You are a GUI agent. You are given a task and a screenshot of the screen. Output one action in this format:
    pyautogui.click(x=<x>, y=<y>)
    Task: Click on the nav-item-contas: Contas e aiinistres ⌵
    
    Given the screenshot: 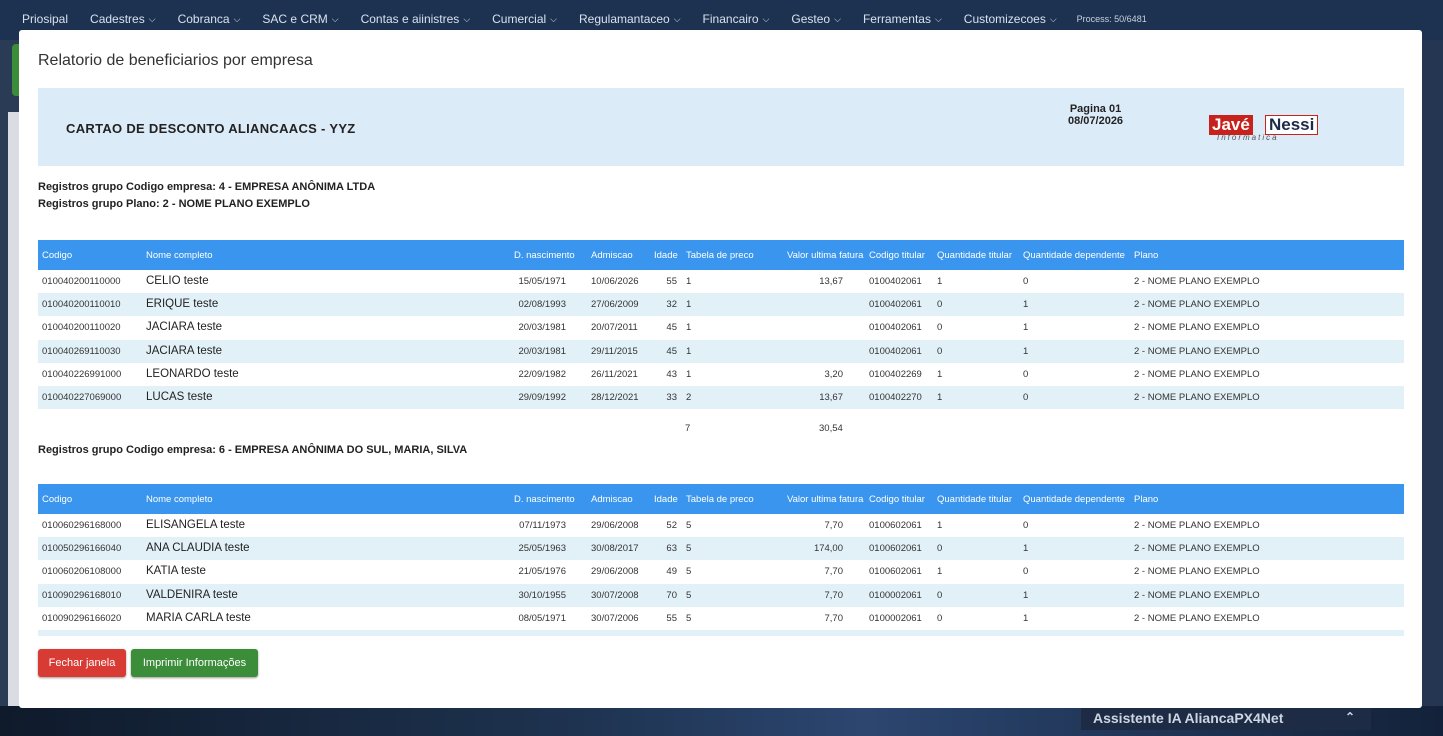 What is the action you would take?
    pyautogui.click(x=416, y=19)
    